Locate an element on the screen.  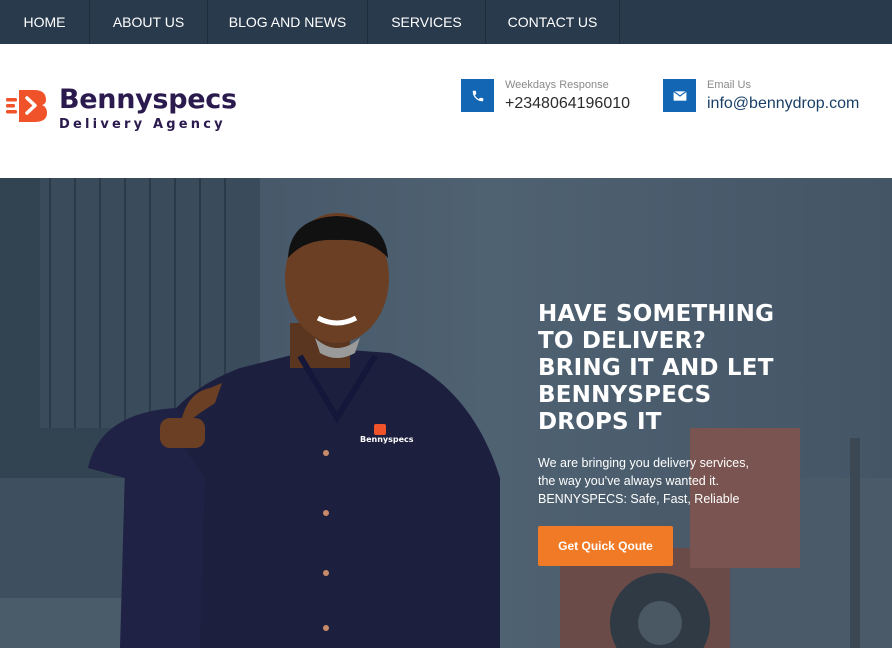
phone-label: Weekdays Response is located at coordinates (557, 85).